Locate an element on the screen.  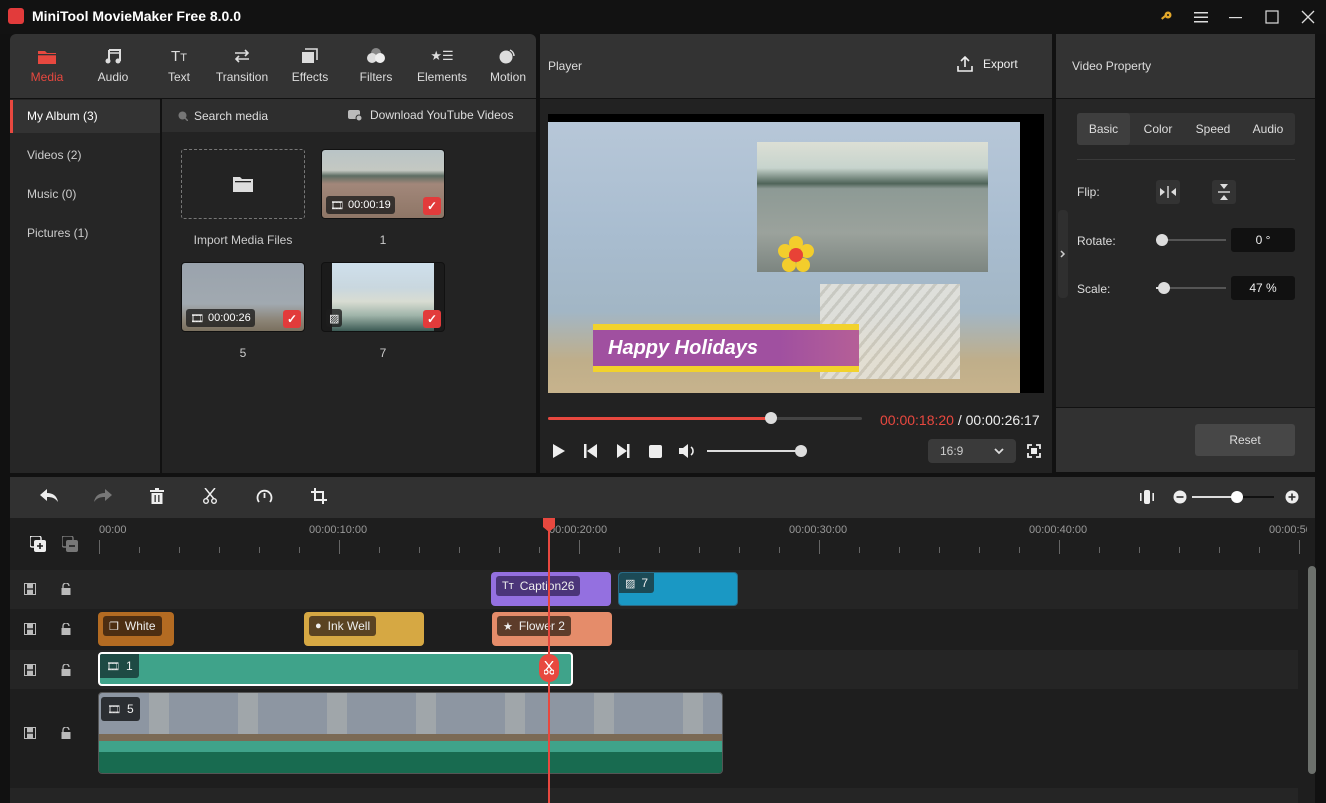
reset-button: Reset is located at coordinates (1245, 440).